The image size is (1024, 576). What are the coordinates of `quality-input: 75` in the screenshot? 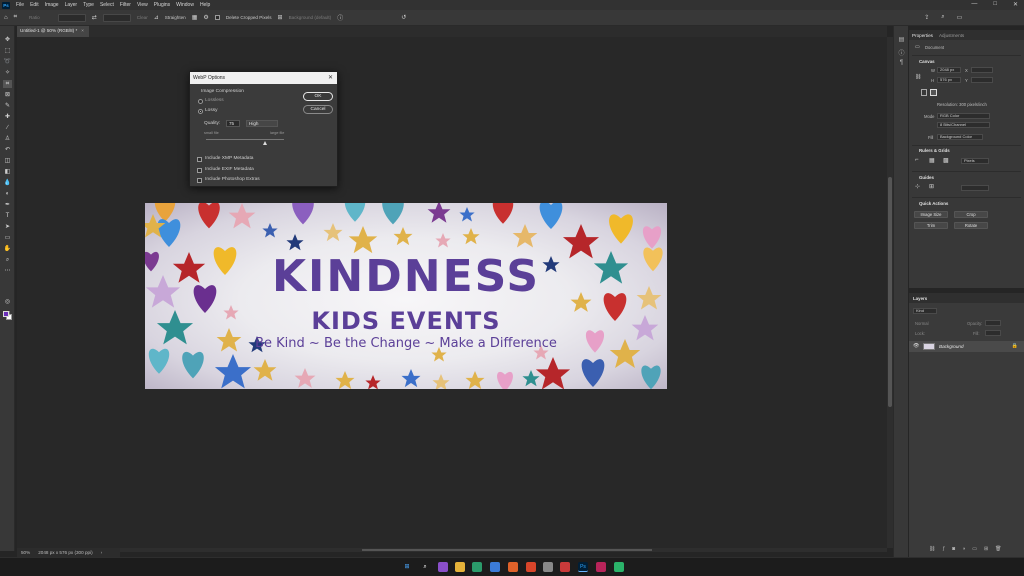 It's located at (233, 123).